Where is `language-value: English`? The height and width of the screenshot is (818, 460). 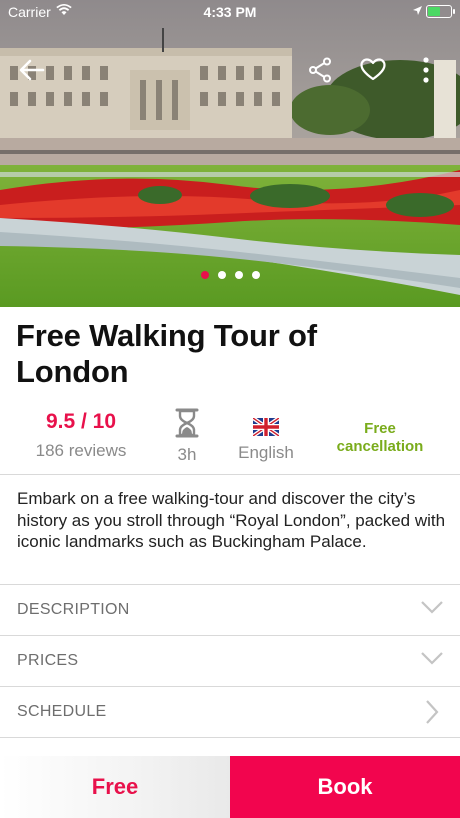
language-value: English is located at coordinates (266, 452).